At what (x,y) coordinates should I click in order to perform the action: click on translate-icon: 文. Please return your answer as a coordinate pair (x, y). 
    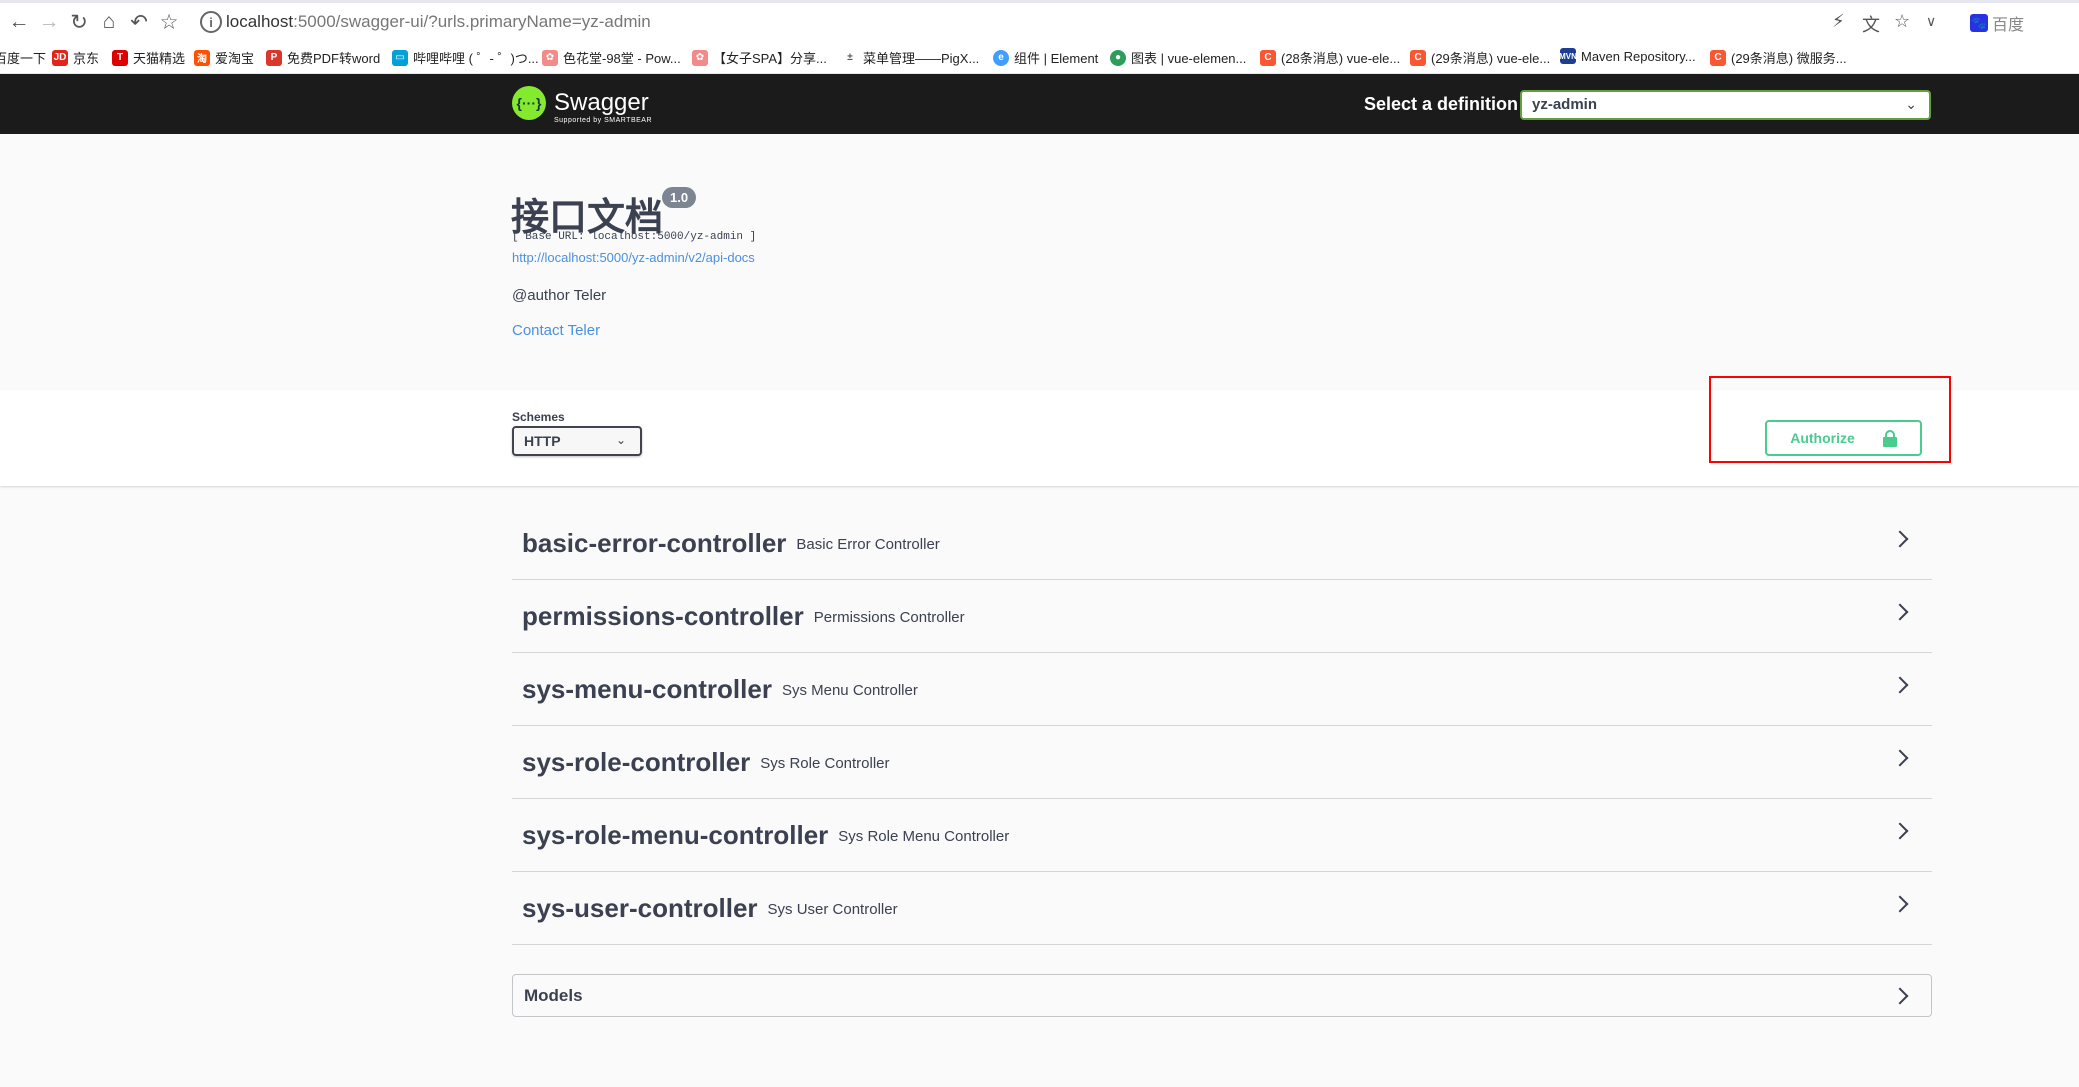
    Looking at the image, I should click on (1871, 24).